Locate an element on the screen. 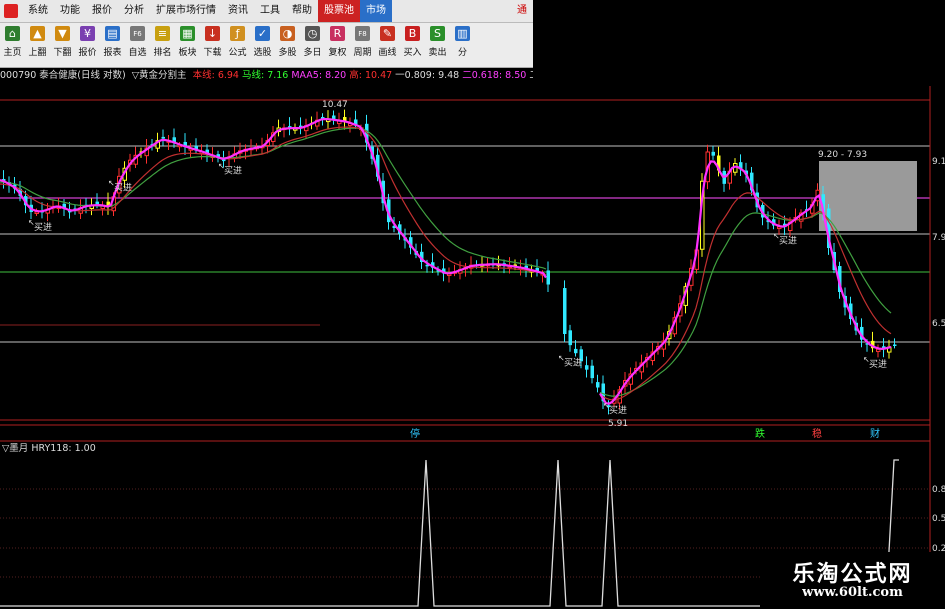 The height and width of the screenshot is (609, 945). toolbar-label: 自选 is located at coordinates (137, 53).